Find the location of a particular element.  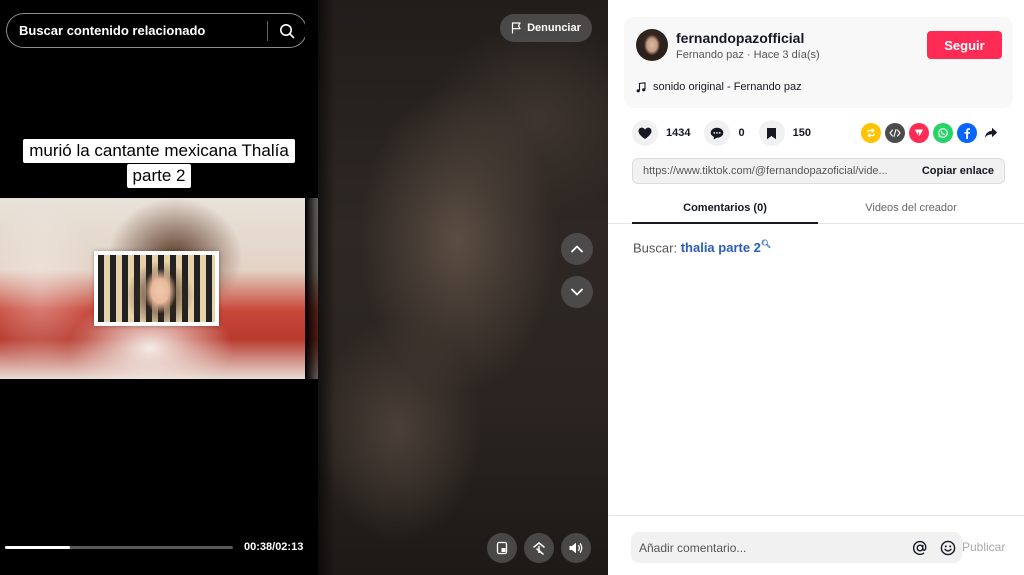

emoji-icon is located at coordinates (948, 547).